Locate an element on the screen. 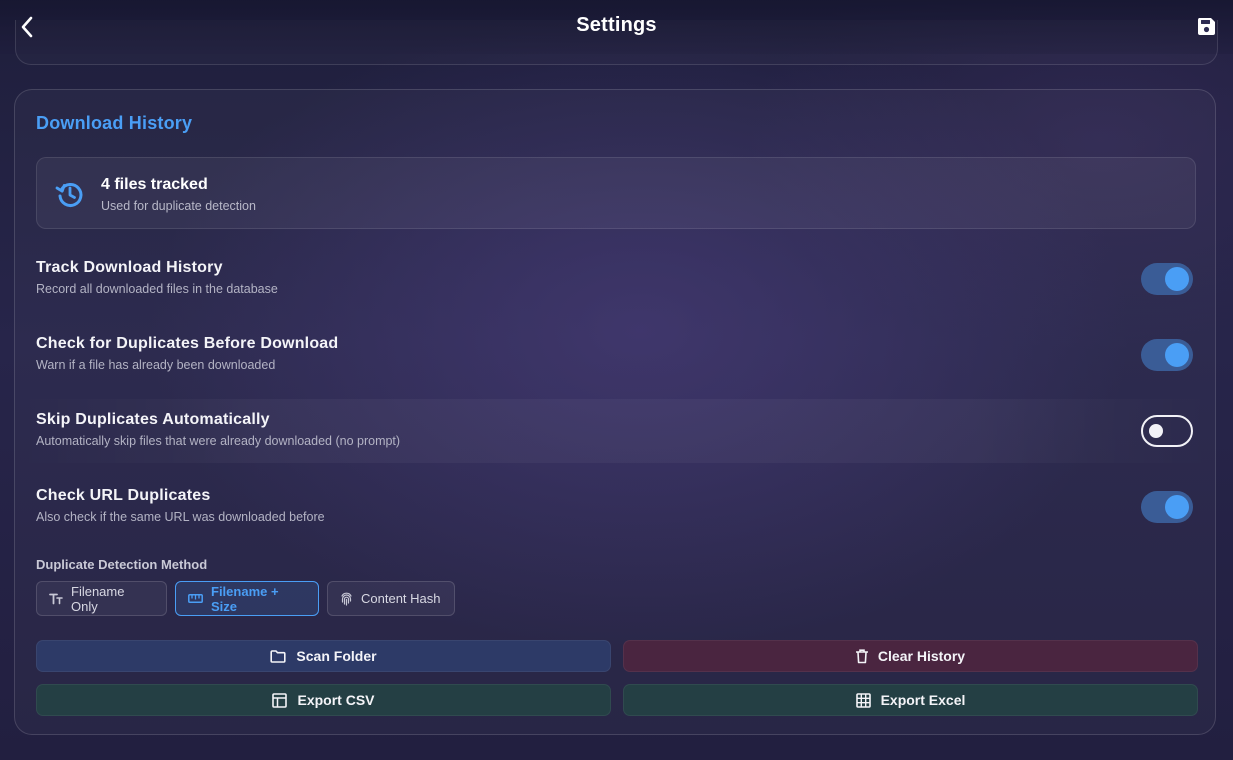 This screenshot has width=1233, height=760. button-label: Export Excel is located at coordinates (923, 700).